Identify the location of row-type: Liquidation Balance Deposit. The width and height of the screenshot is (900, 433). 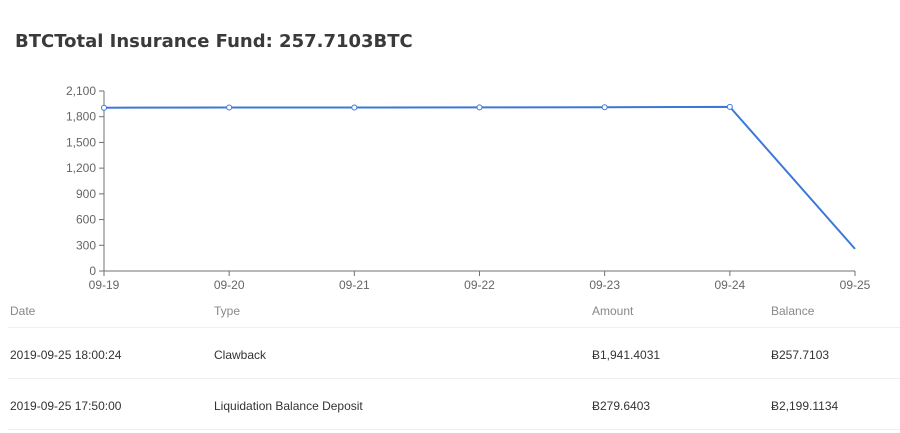
(288, 406).